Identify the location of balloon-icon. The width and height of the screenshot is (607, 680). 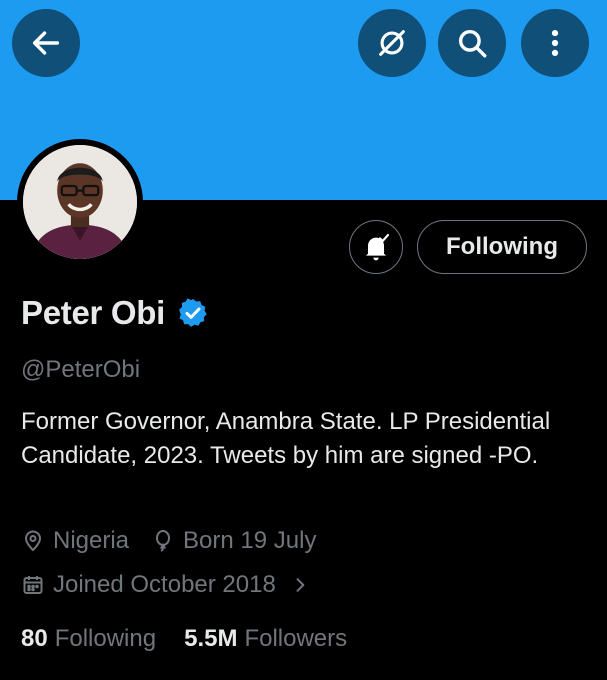
(163, 541).